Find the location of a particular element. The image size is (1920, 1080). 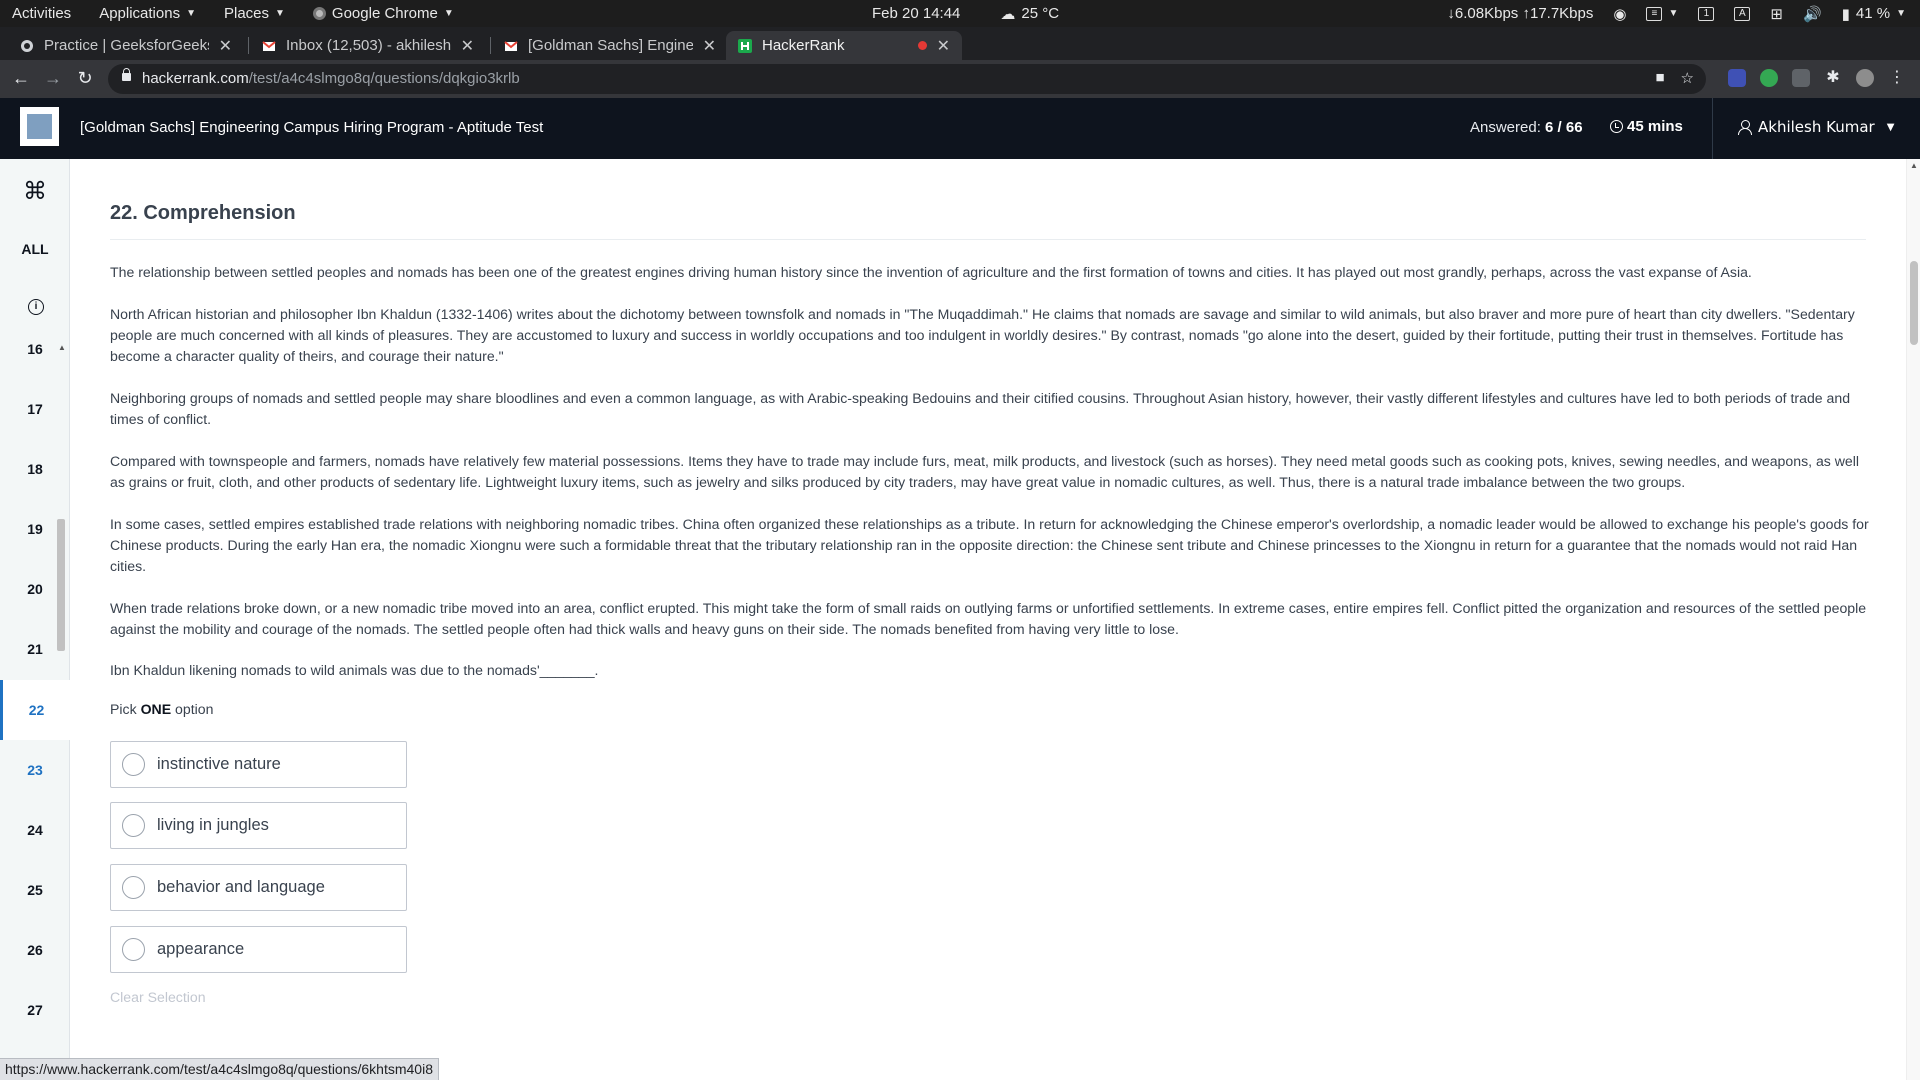

battery-indicator: ▮ 41 % ▼ is located at coordinates (1874, 14).